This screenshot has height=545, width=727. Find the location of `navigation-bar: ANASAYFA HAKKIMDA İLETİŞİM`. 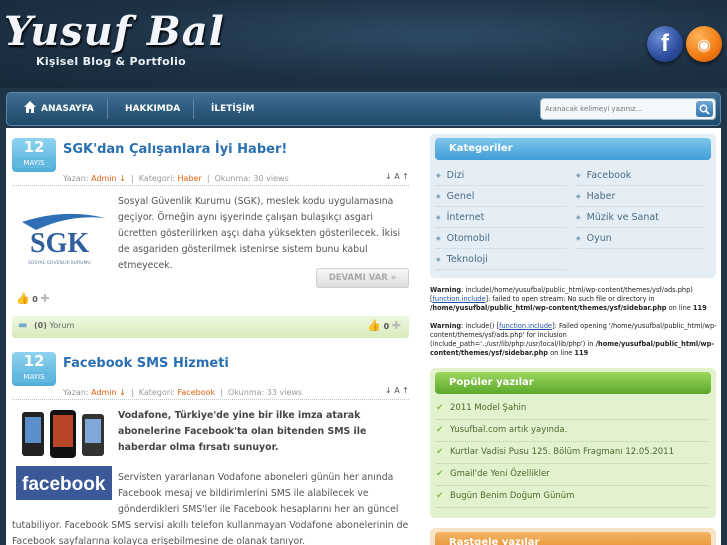

navigation-bar: ANASAYFA HAKKIMDA İLETİŞİM is located at coordinates (363, 108).